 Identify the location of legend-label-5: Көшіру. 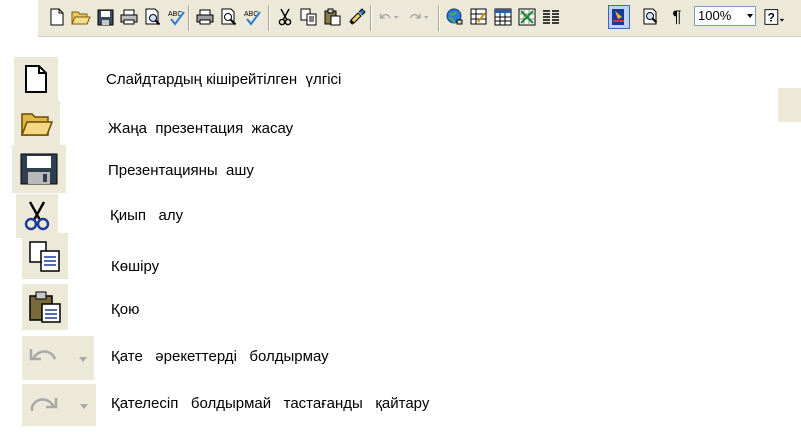
(135, 266).